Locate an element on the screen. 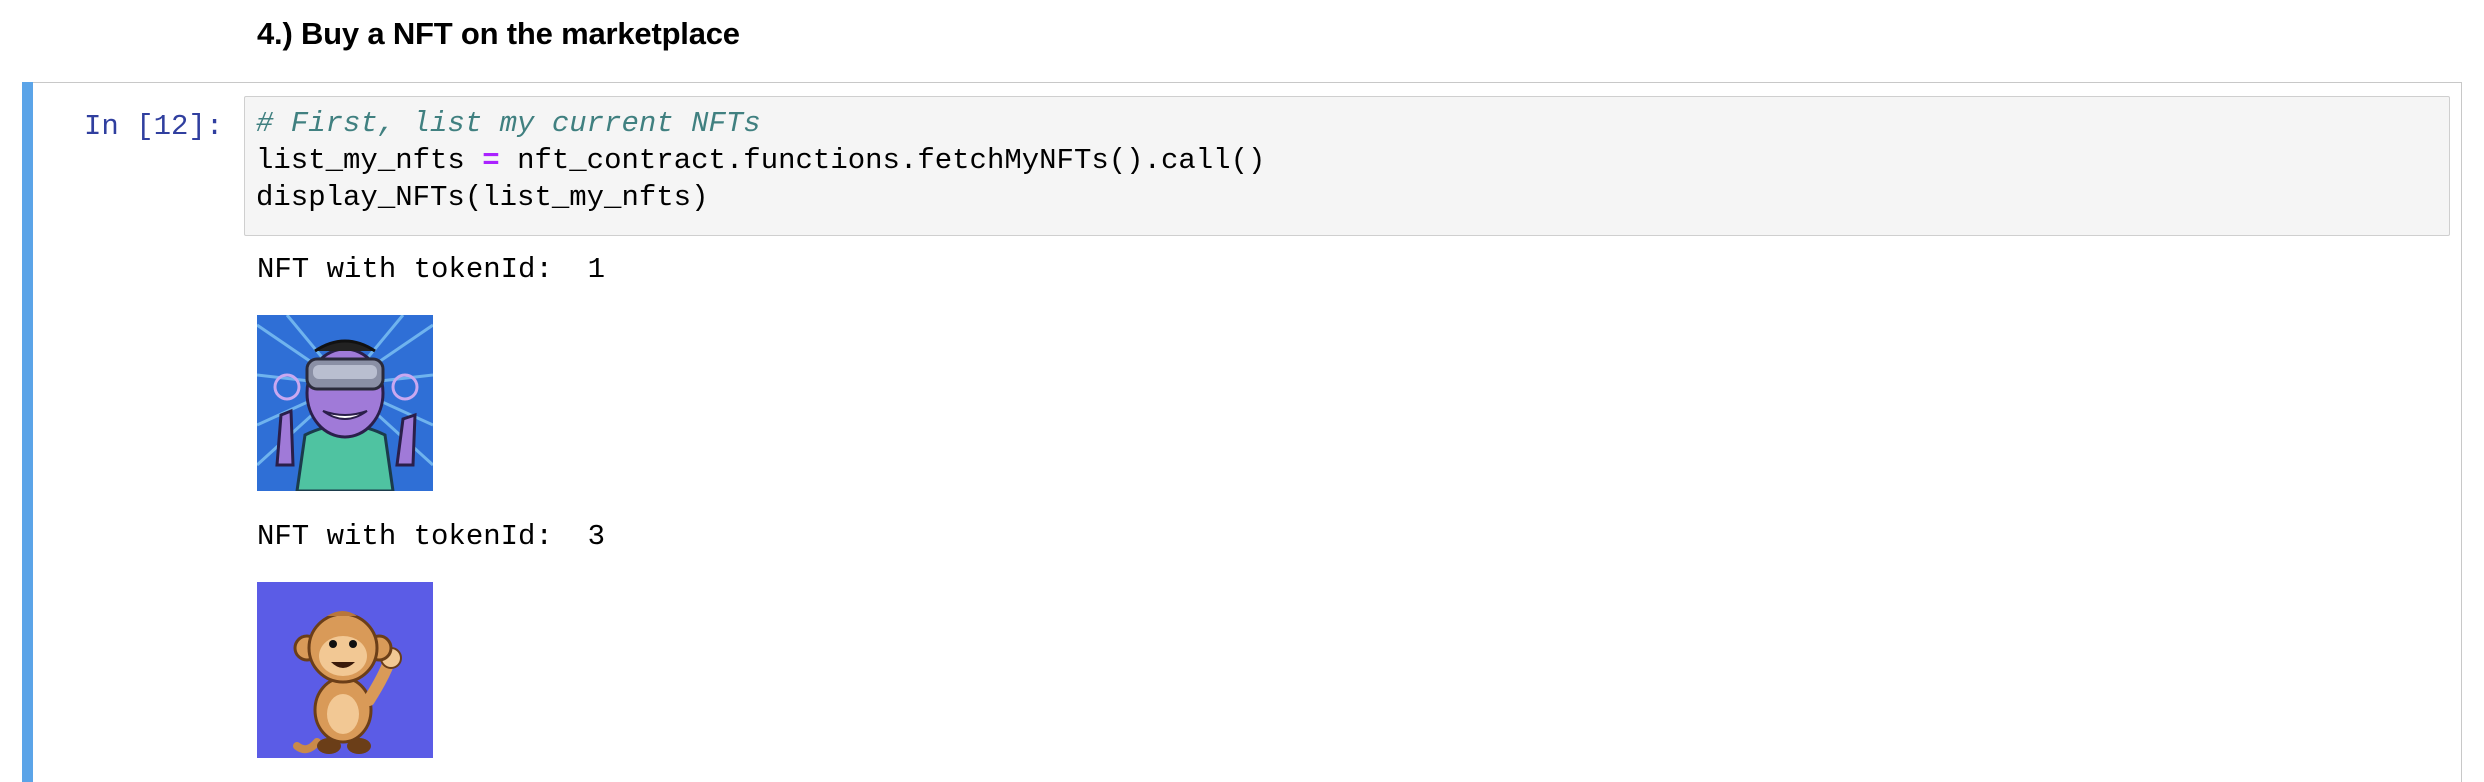  code-variable: list_my_nfts is located at coordinates (360, 160).